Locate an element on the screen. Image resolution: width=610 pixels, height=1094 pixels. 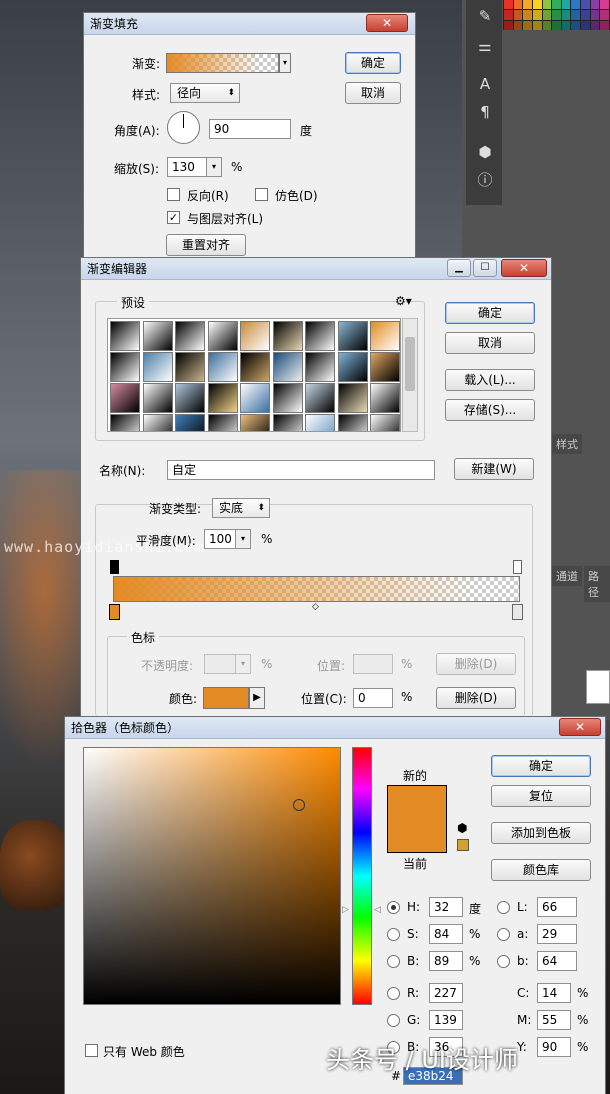
s-radio is located at coordinates (393, 934).